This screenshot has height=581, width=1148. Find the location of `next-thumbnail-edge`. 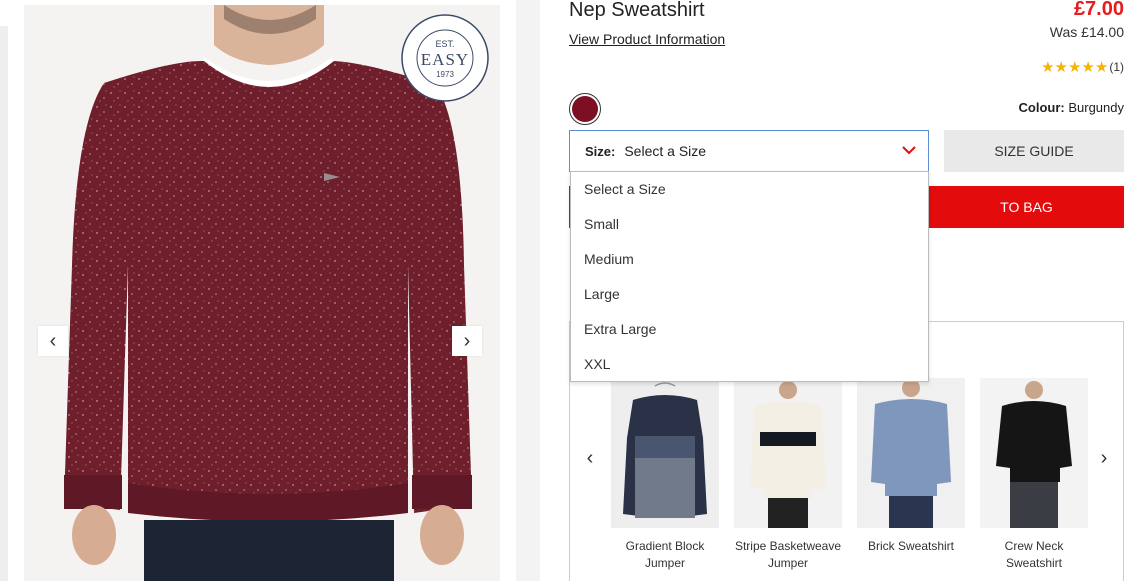

next-thumbnail-edge is located at coordinates (528, 290).